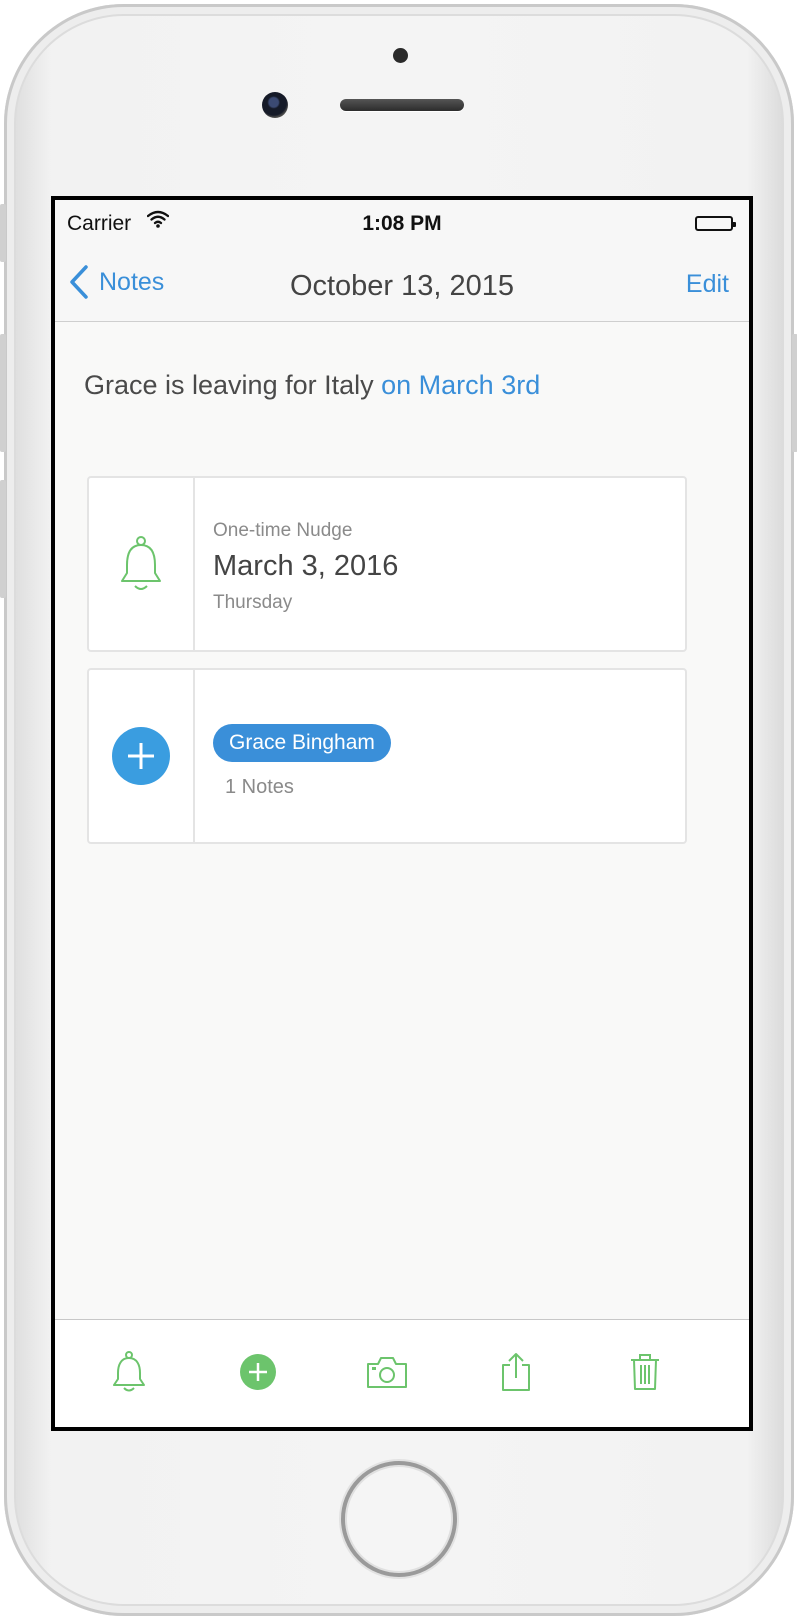  I want to click on back-button: Notes, so click(116, 282).